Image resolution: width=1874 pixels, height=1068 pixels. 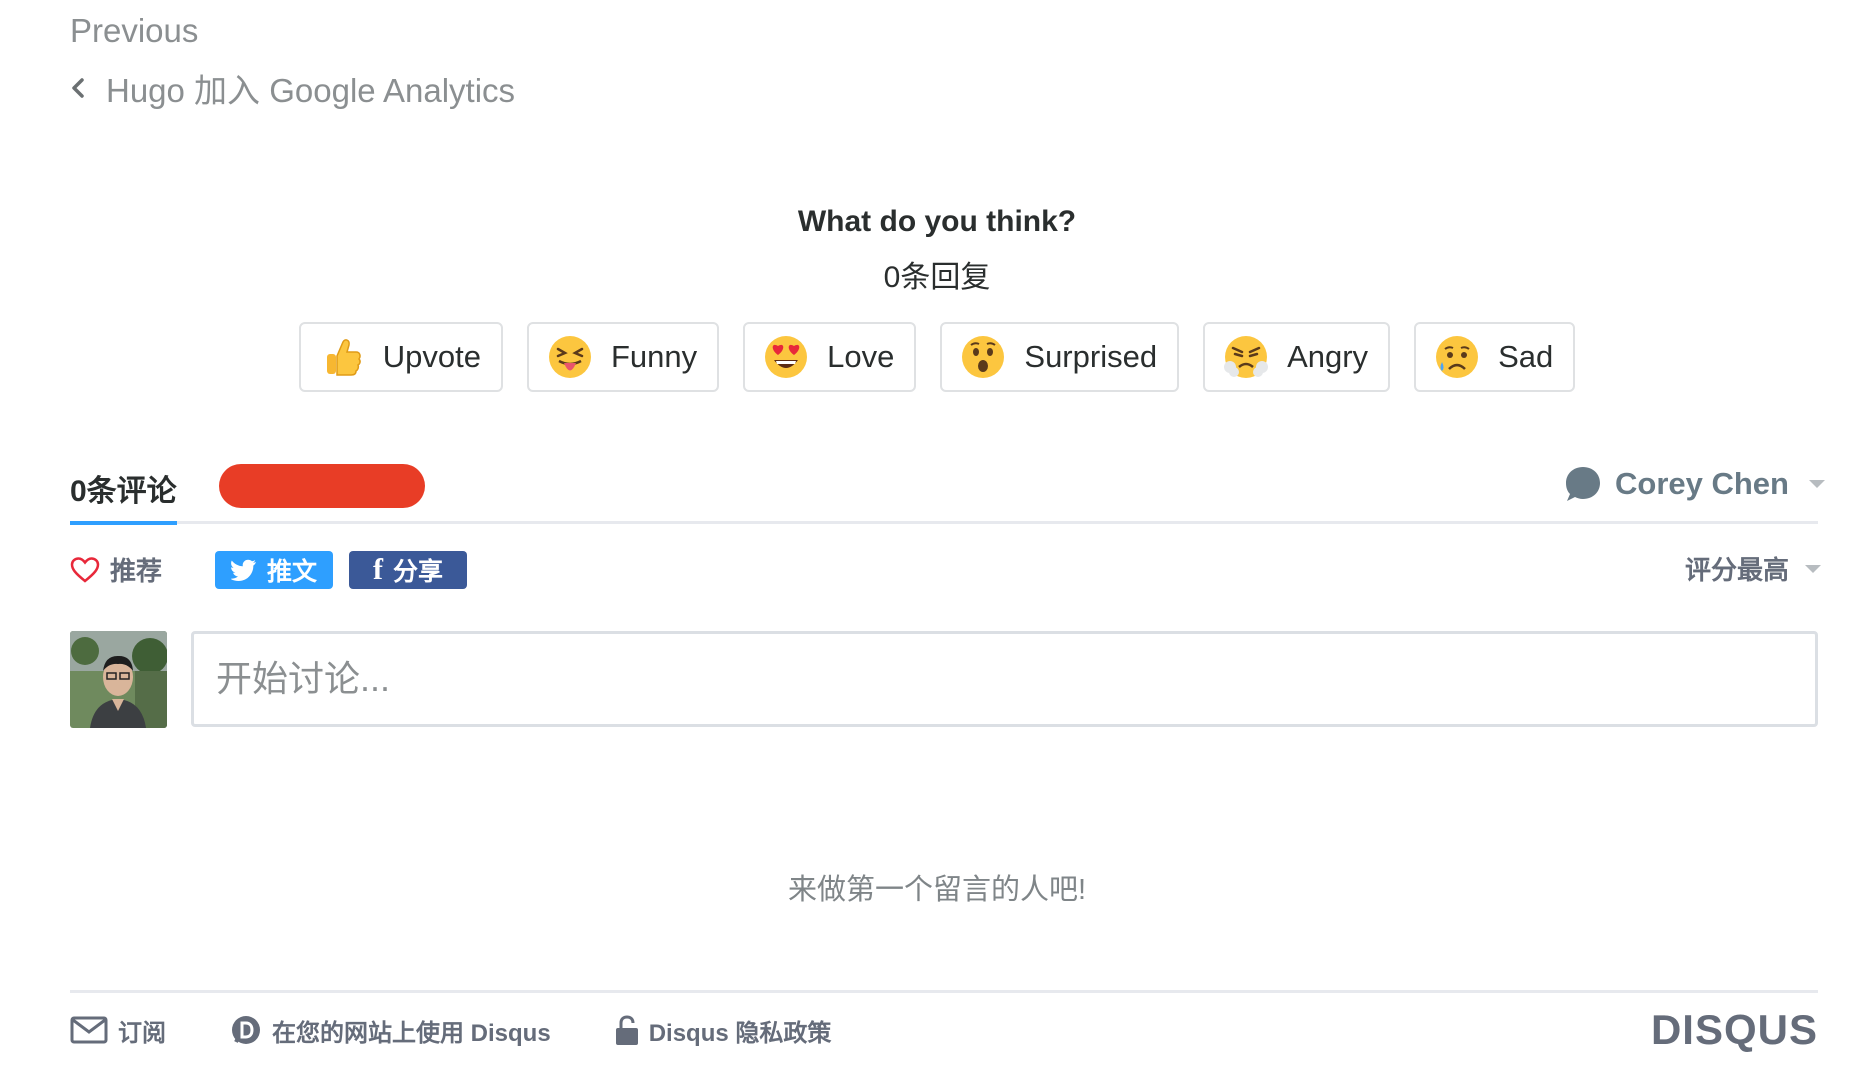 What do you see at coordinates (142, 1033) in the screenshot?
I see `subscribe-label: 订阅` at bounding box center [142, 1033].